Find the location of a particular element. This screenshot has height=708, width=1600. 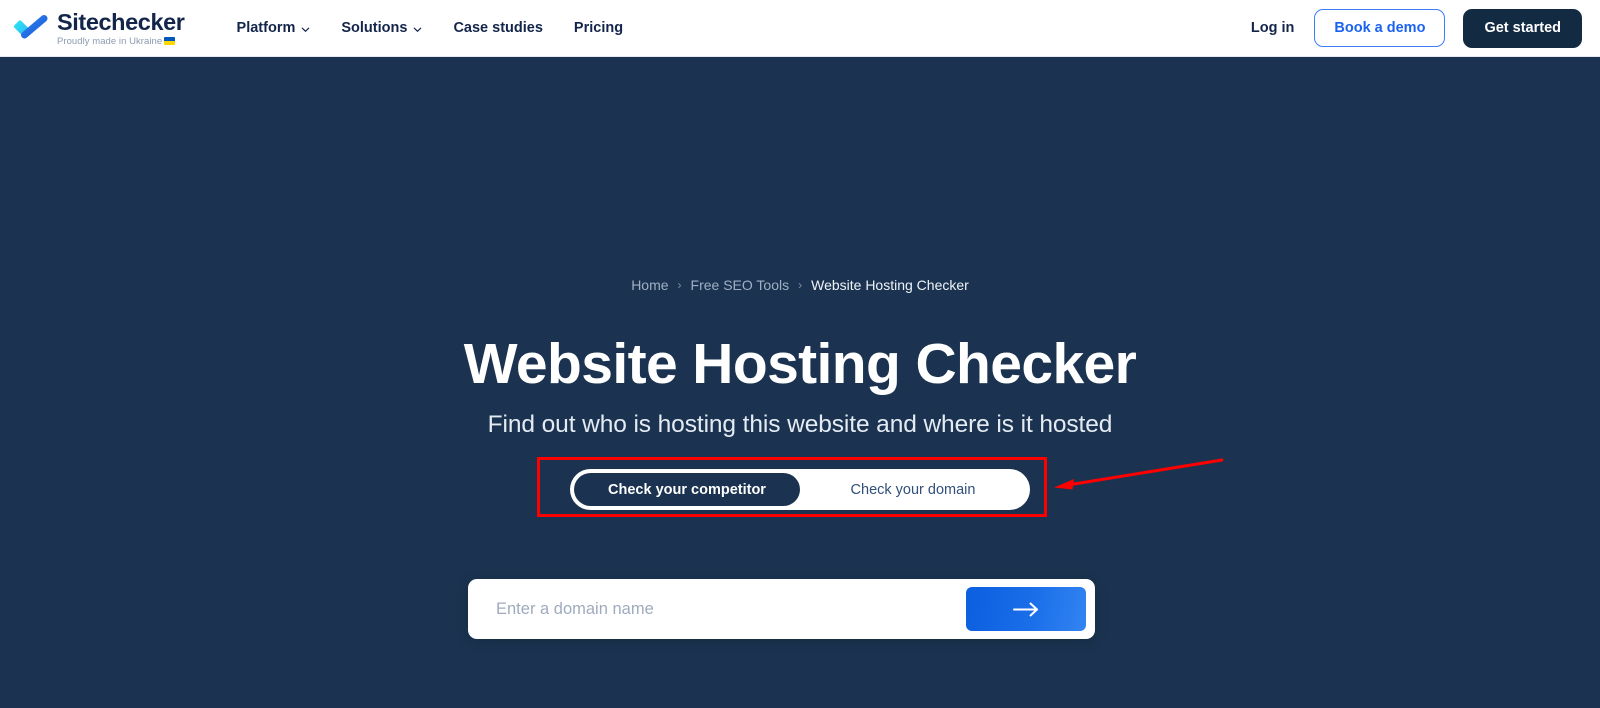

nav-item-label: Pricing is located at coordinates (598, 28).